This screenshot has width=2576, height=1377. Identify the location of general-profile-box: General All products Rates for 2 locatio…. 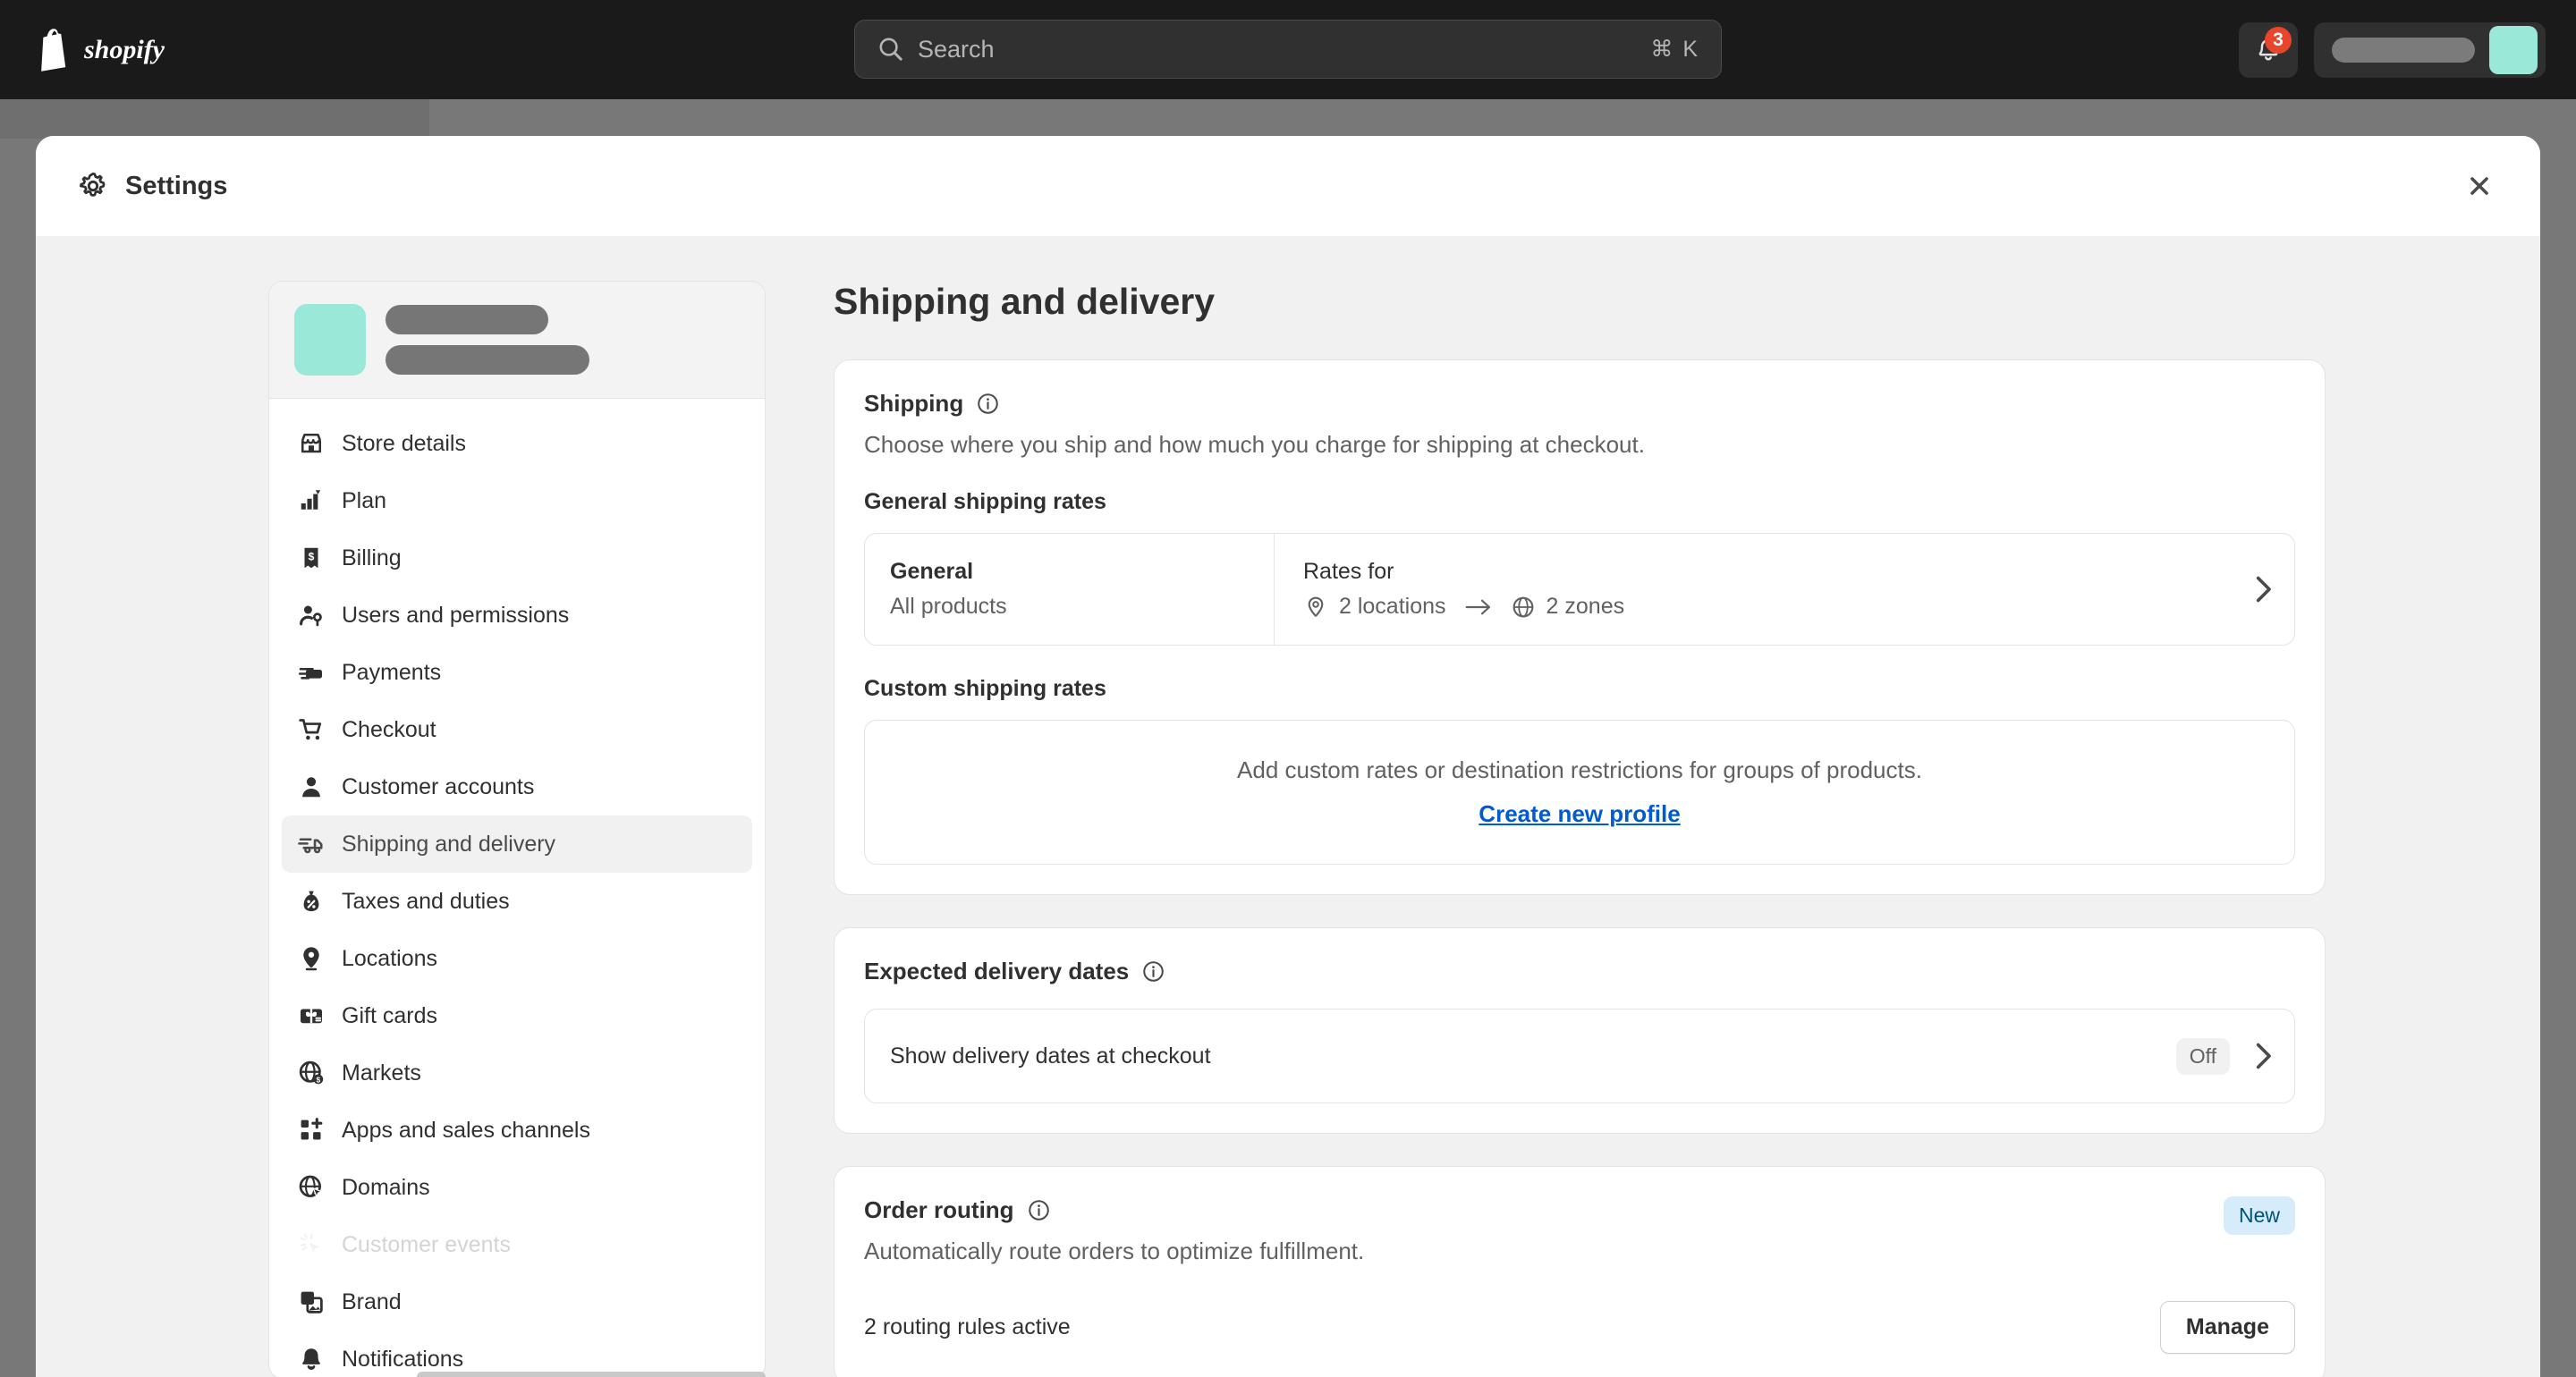
(1579, 589).